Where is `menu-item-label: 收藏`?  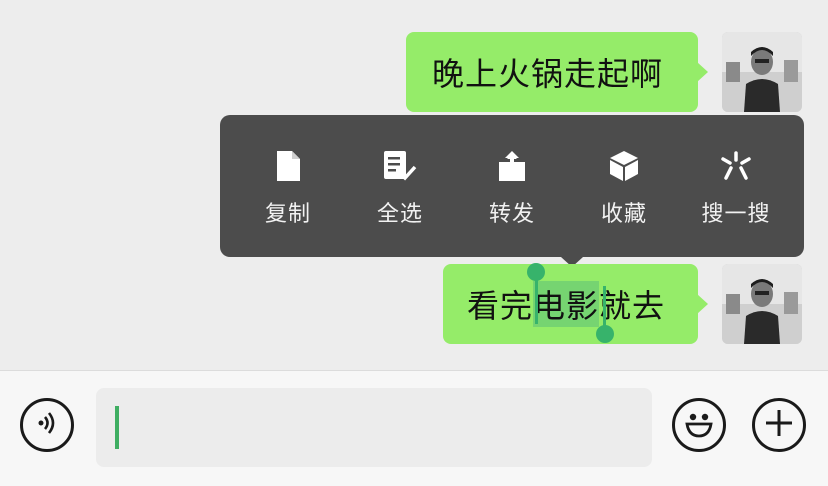 menu-item-label: 收藏 is located at coordinates (623, 214).